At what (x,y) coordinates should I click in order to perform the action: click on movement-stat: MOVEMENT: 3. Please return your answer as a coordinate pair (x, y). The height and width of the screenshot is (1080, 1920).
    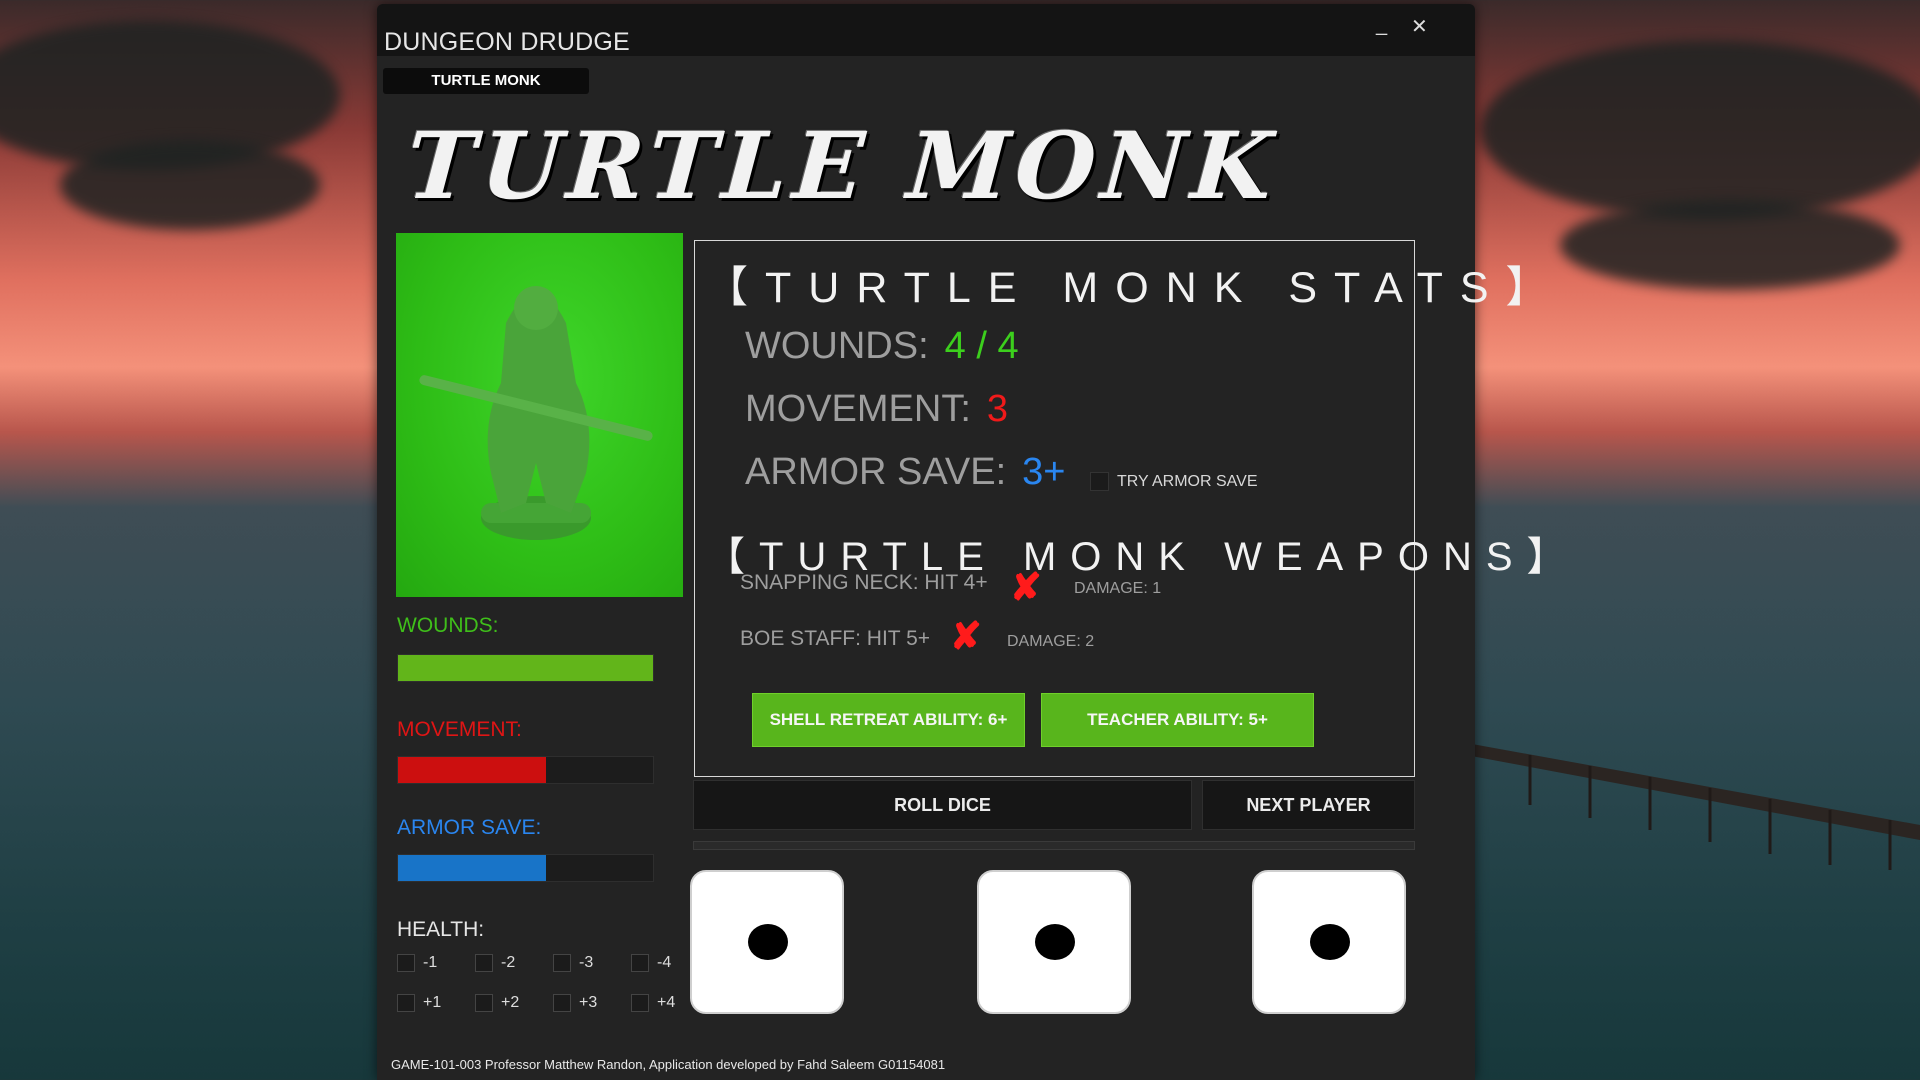
    Looking at the image, I should click on (876, 409).